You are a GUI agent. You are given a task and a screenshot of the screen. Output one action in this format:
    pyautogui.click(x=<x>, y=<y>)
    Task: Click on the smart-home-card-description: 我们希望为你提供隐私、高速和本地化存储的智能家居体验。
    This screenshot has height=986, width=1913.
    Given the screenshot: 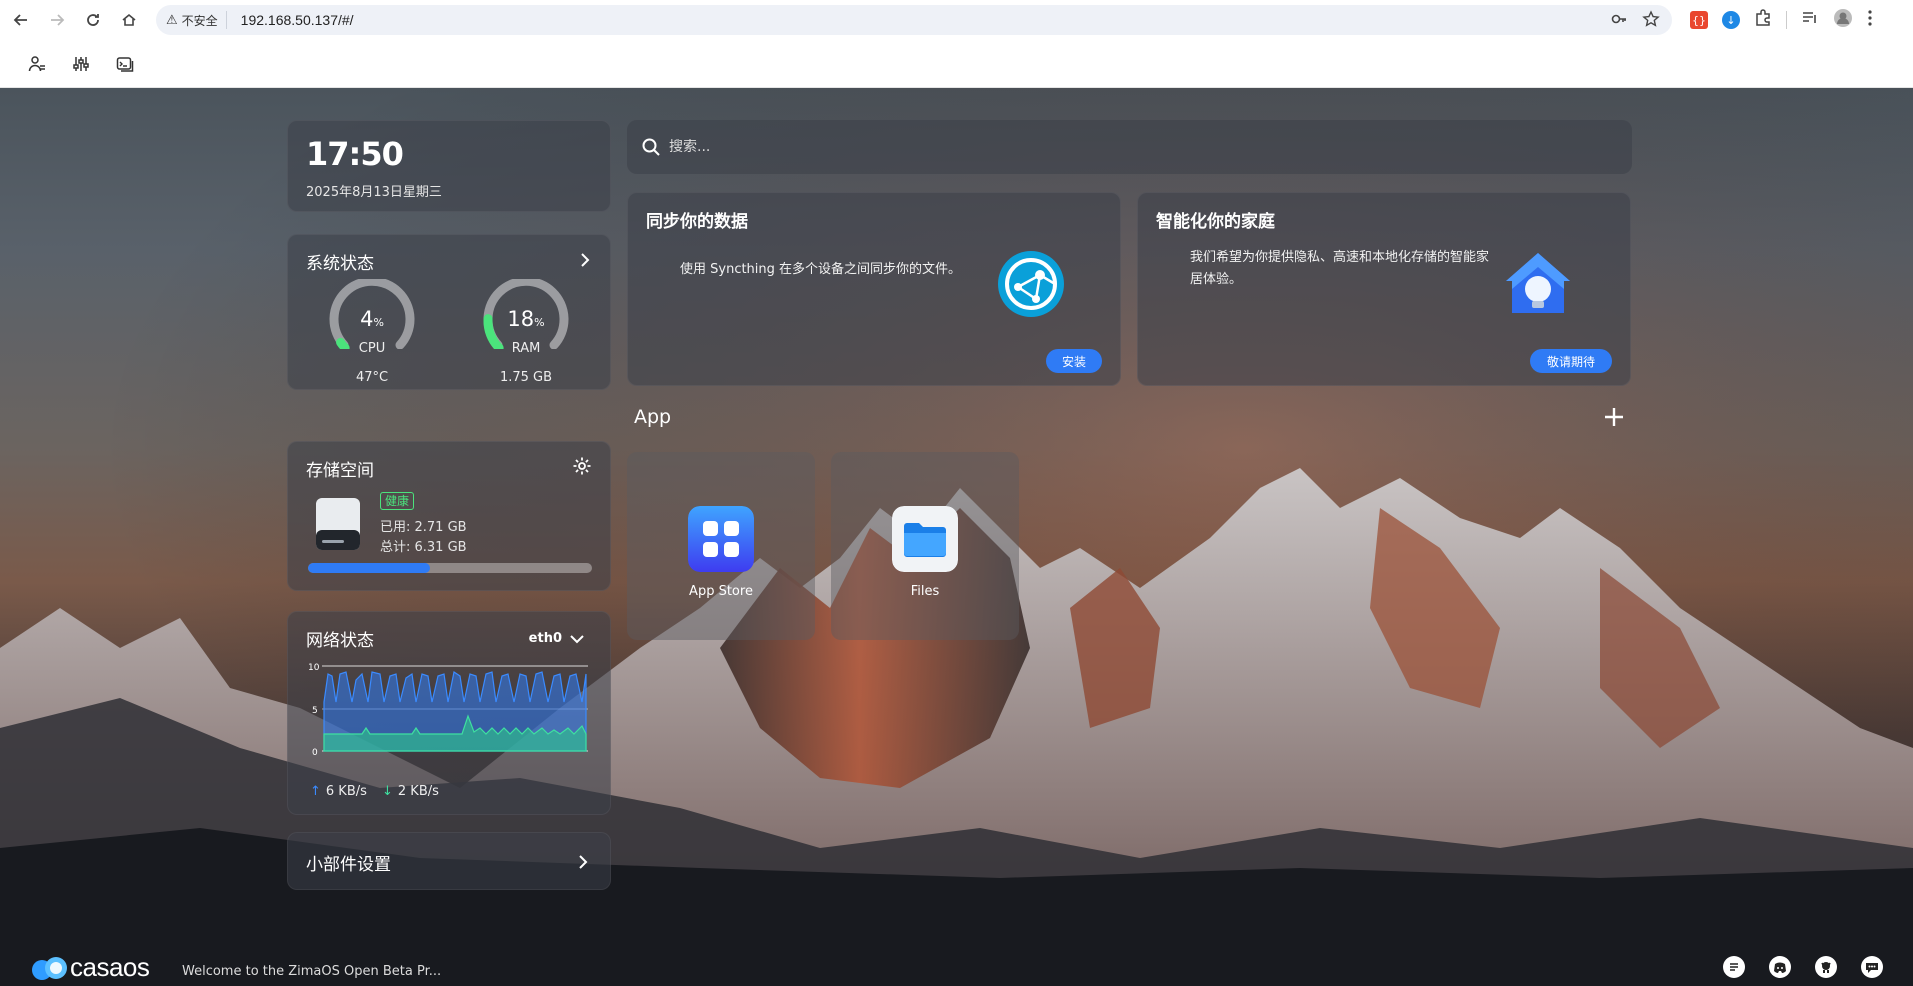 What is the action you would take?
    pyautogui.click(x=1340, y=268)
    